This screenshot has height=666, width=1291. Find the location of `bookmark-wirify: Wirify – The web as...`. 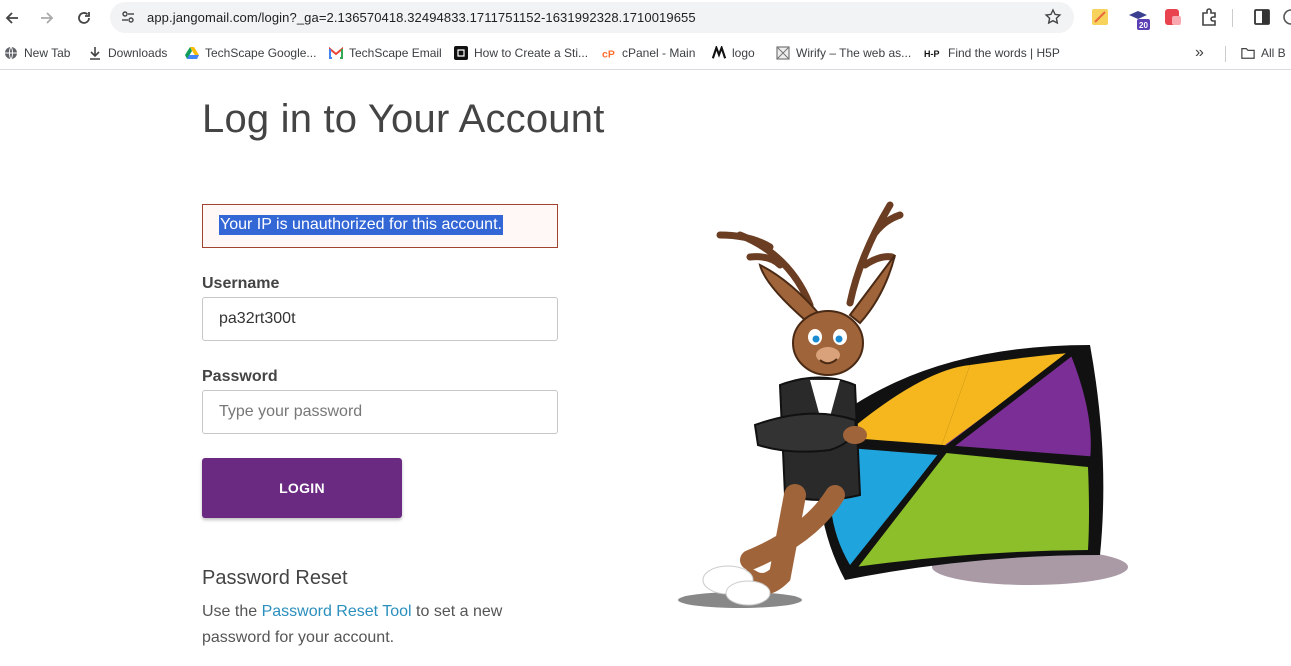

bookmark-wirify: Wirify – The web as... is located at coordinates (843, 53).